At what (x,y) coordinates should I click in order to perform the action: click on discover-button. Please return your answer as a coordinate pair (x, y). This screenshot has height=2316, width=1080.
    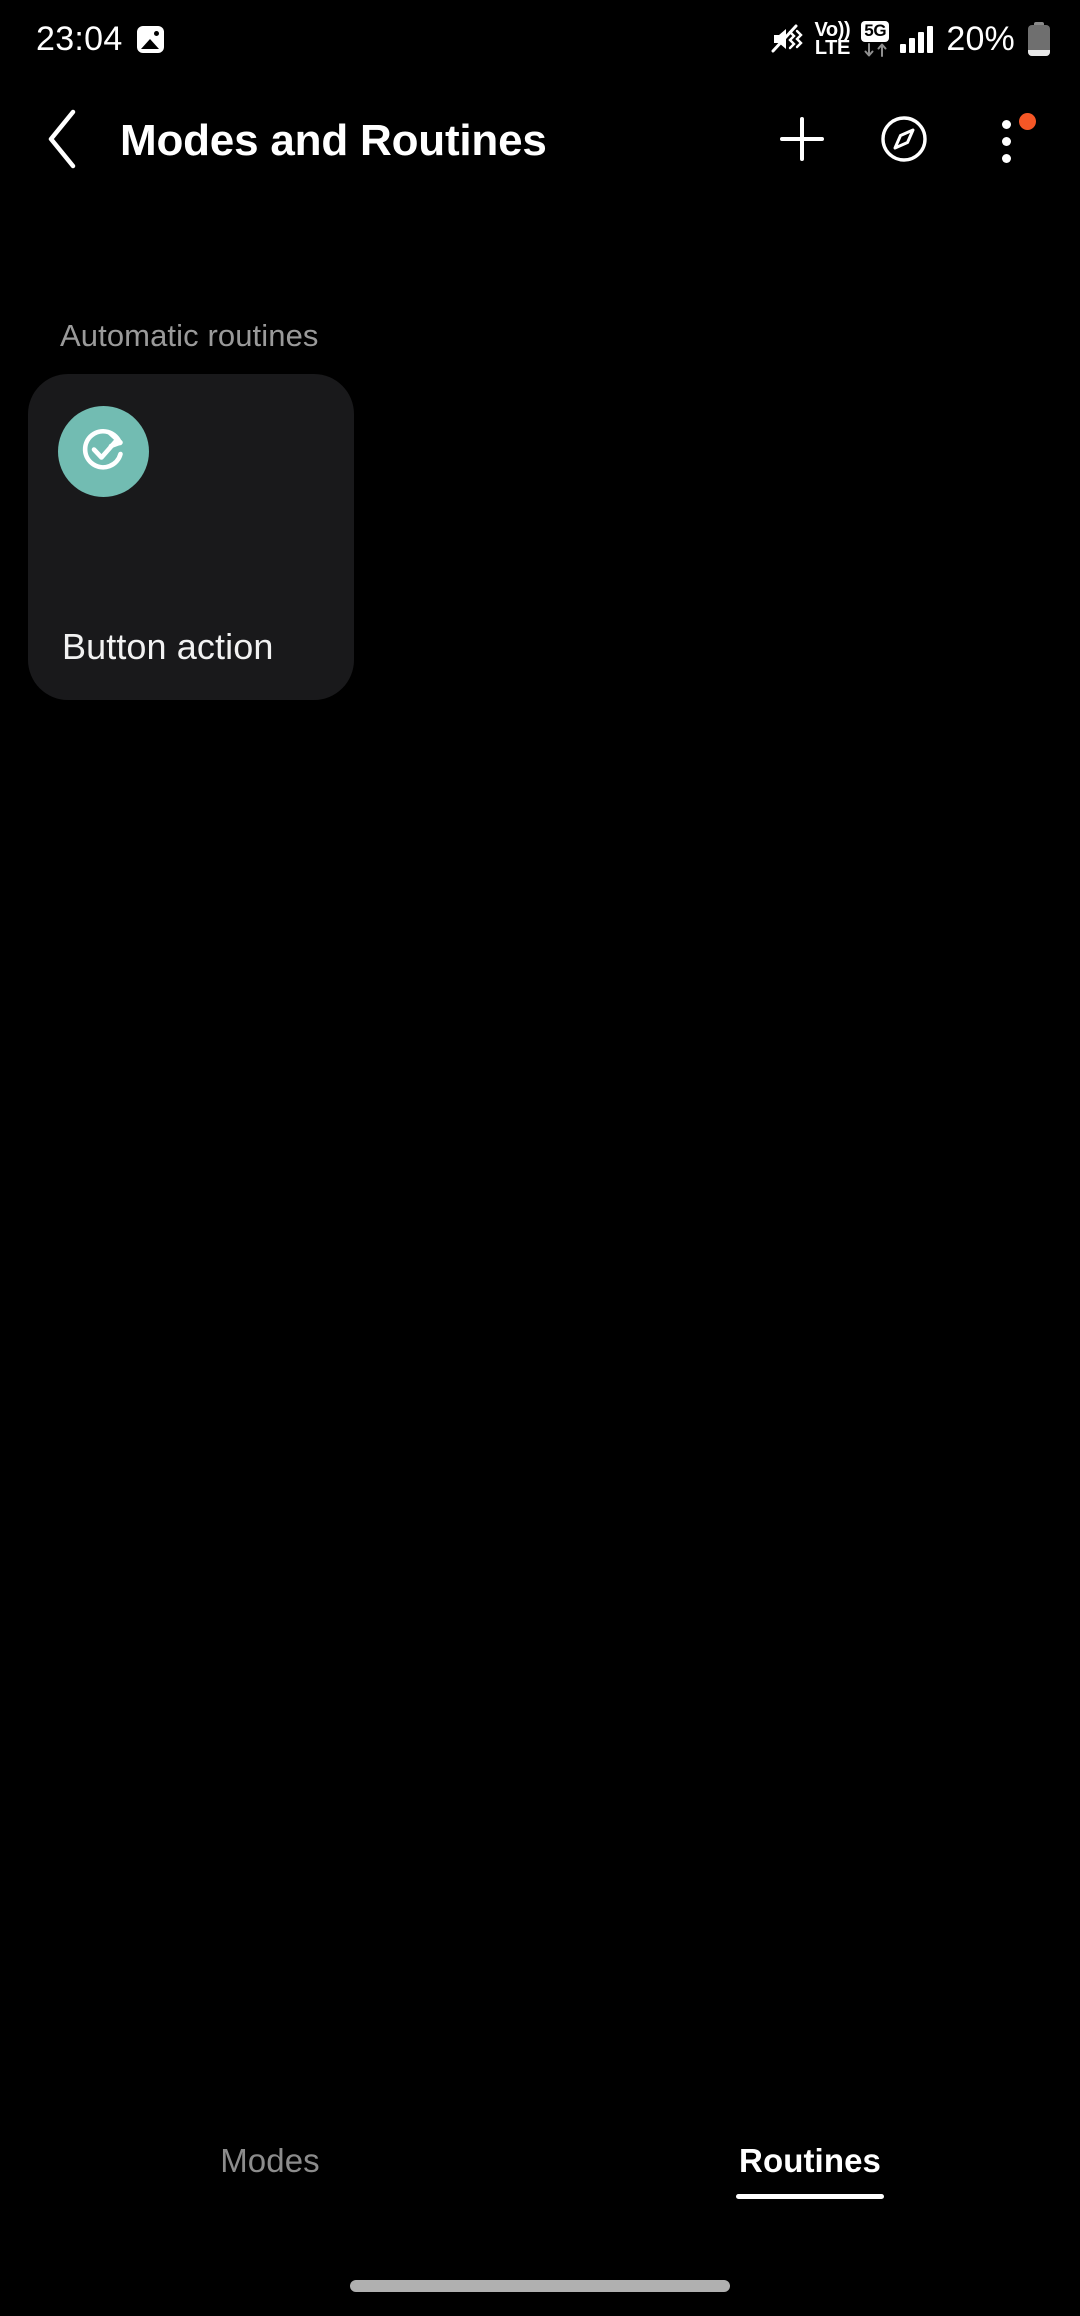
    Looking at the image, I should click on (904, 141).